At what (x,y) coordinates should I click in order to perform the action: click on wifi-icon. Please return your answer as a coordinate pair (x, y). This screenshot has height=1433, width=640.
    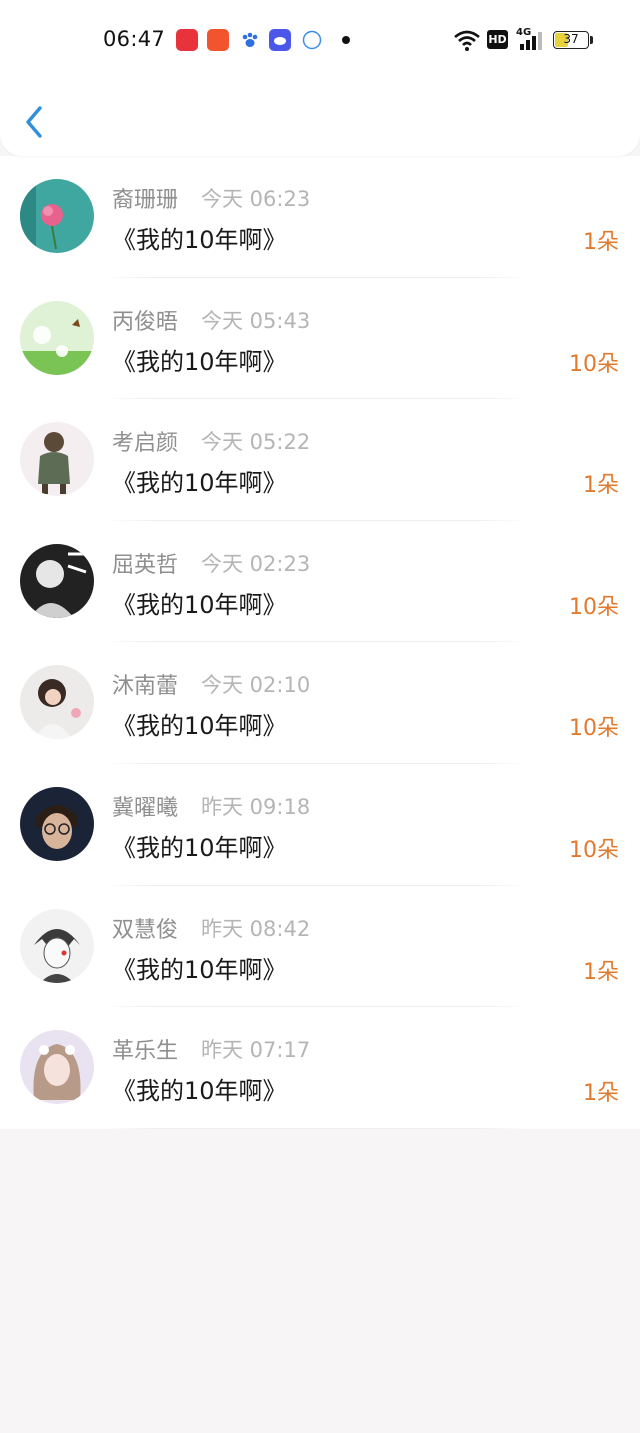
    Looking at the image, I should click on (467, 40).